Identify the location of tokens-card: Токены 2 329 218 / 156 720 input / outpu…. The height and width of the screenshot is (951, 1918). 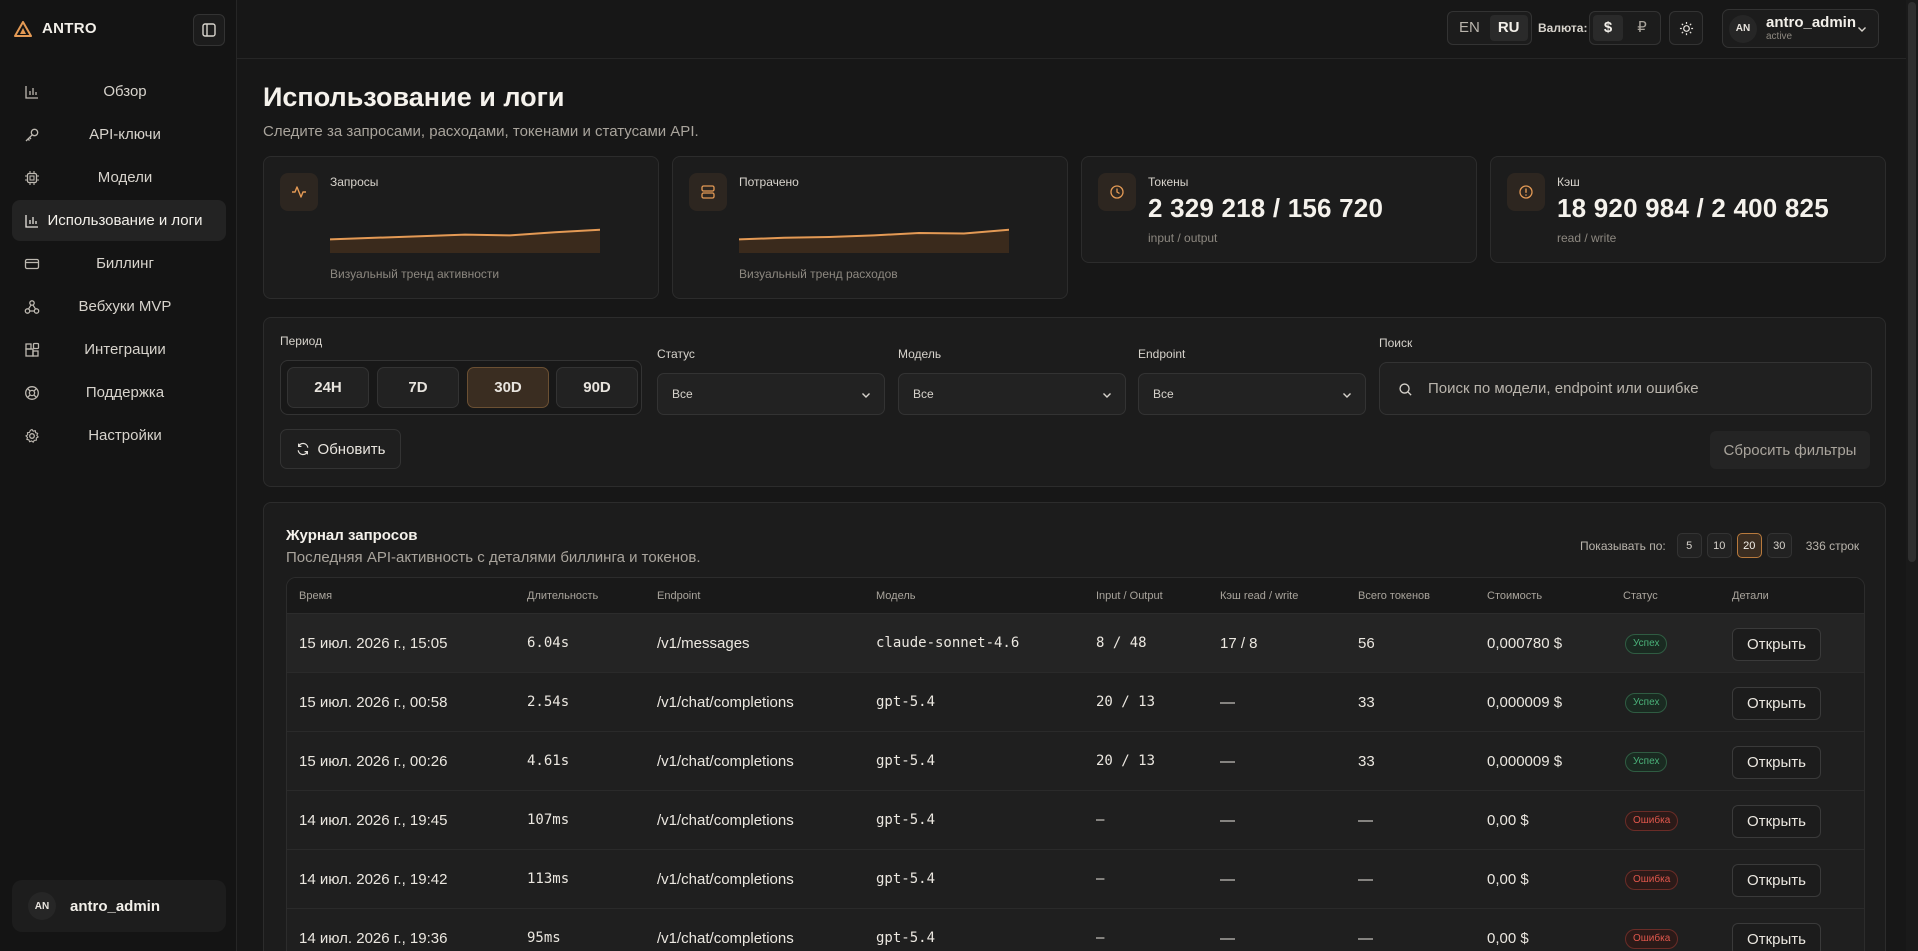
(1279, 209).